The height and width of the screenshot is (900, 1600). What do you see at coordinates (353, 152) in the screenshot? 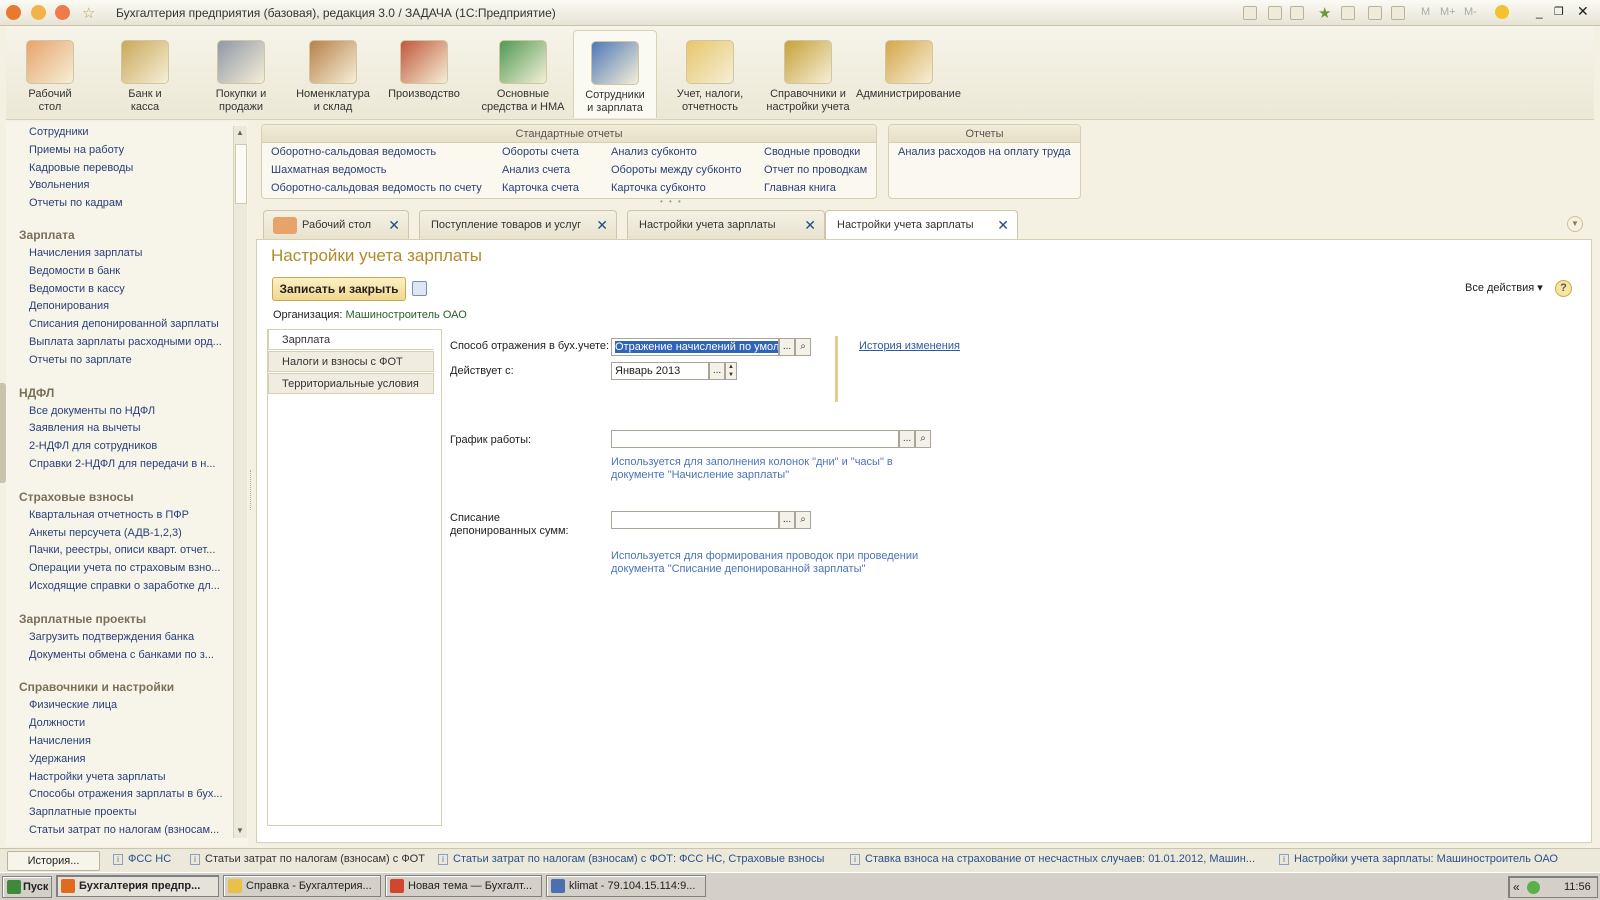
I see `report-link: Оборотно-сальдовая ведомость` at bounding box center [353, 152].